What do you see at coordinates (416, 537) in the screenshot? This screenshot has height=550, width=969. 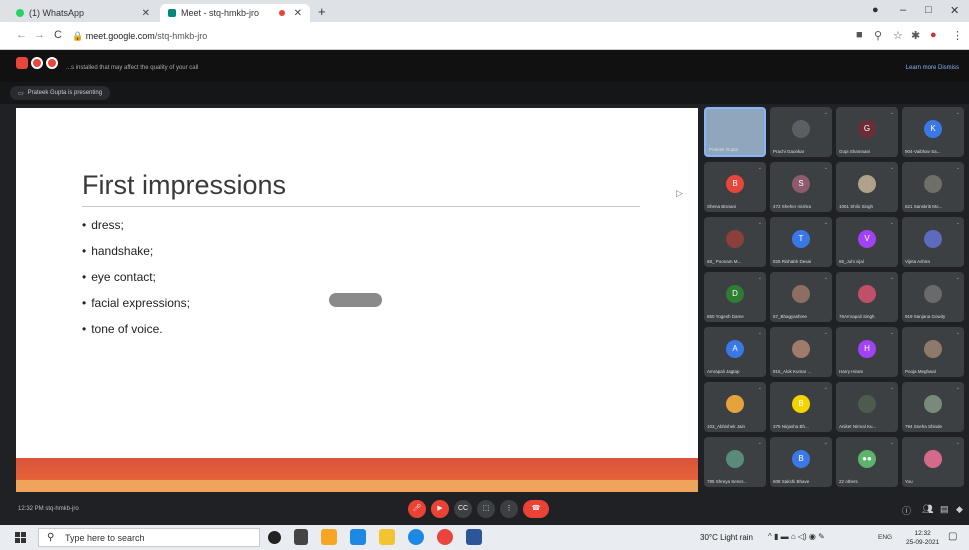 I see `edge-icon` at bounding box center [416, 537].